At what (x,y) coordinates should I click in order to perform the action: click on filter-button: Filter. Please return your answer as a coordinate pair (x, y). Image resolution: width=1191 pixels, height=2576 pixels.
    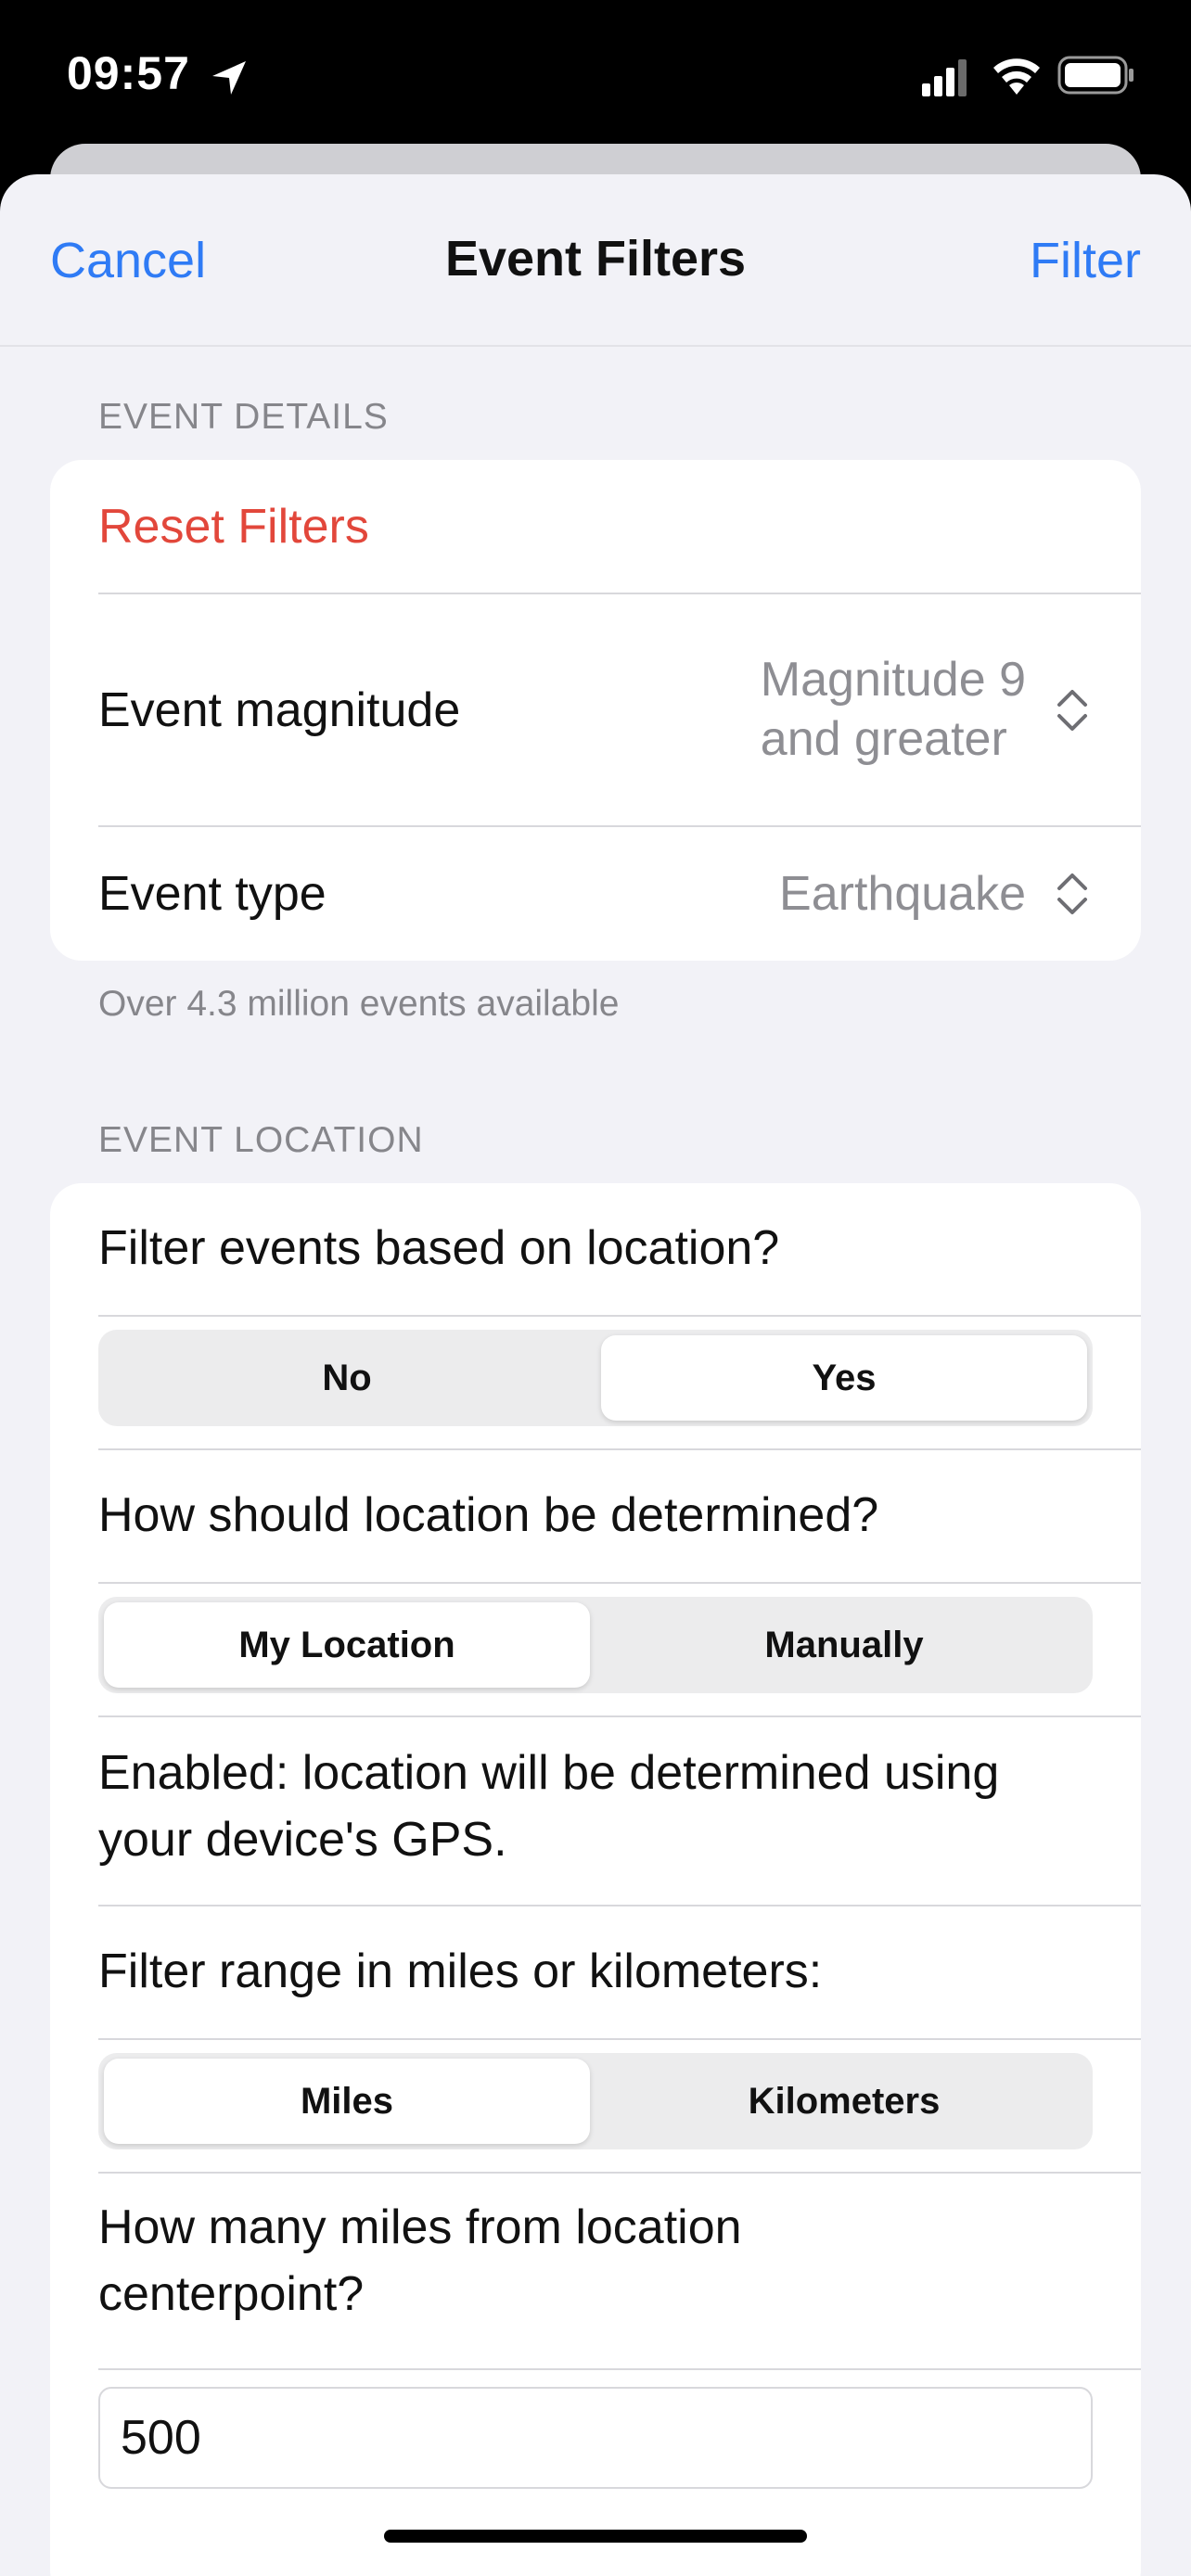
    Looking at the image, I should click on (1085, 261).